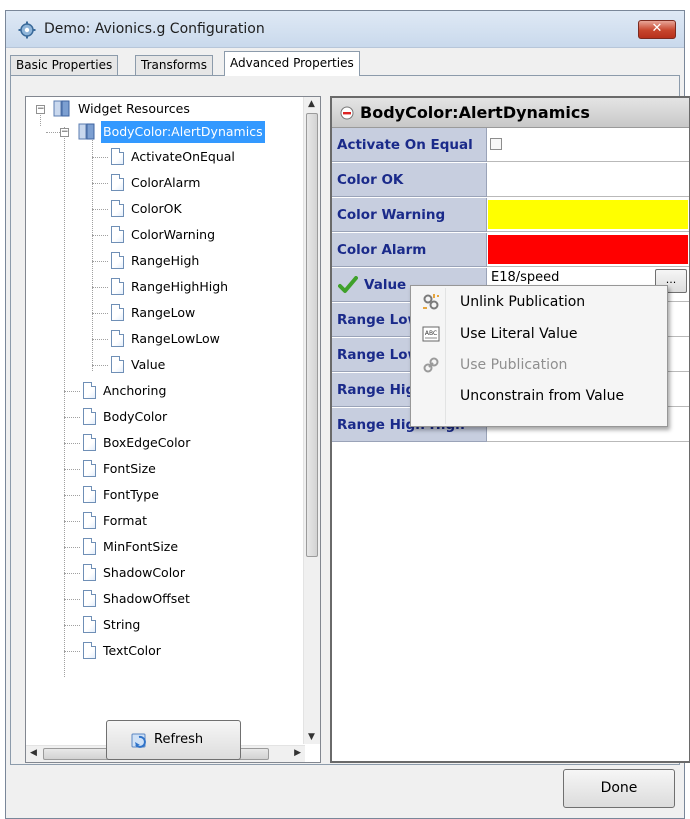 This screenshot has width=690, height=819. What do you see at coordinates (161, 599) in the screenshot?
I see `tree-item-resource: ShadowOffset` at bounding box center [161, 599].